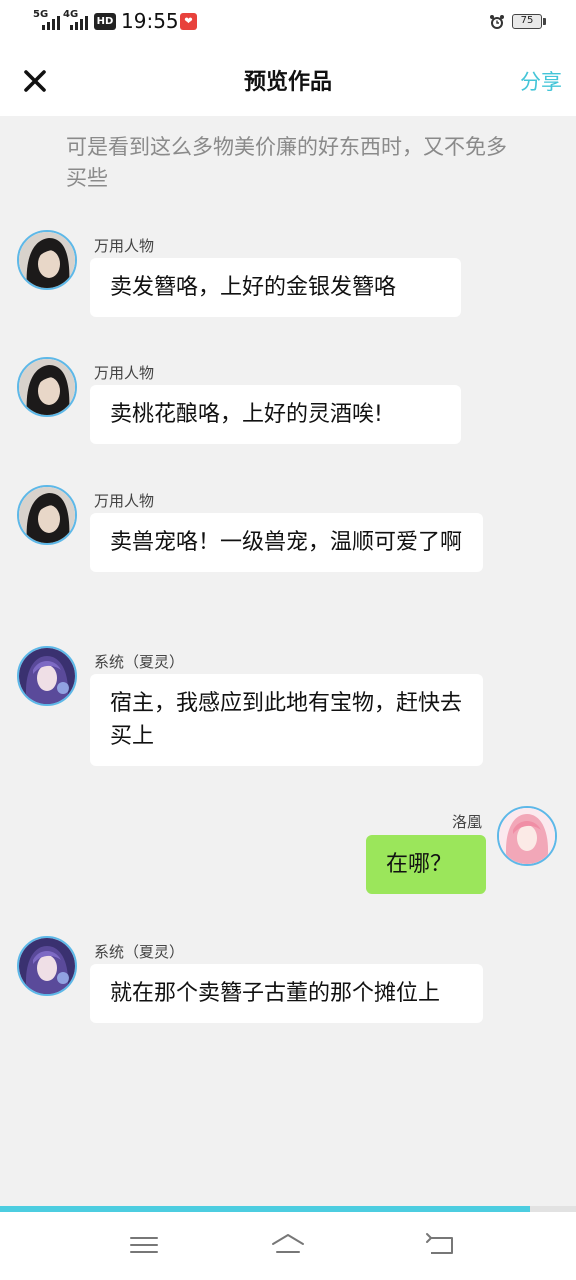 This screenshot has width=576, height=1280. What do you see at coordinates (288, 22) in the screenshot?
I see `status-bar: 5G 4G HD 19:55 ❤ 75` at bounding box center [288, 22].